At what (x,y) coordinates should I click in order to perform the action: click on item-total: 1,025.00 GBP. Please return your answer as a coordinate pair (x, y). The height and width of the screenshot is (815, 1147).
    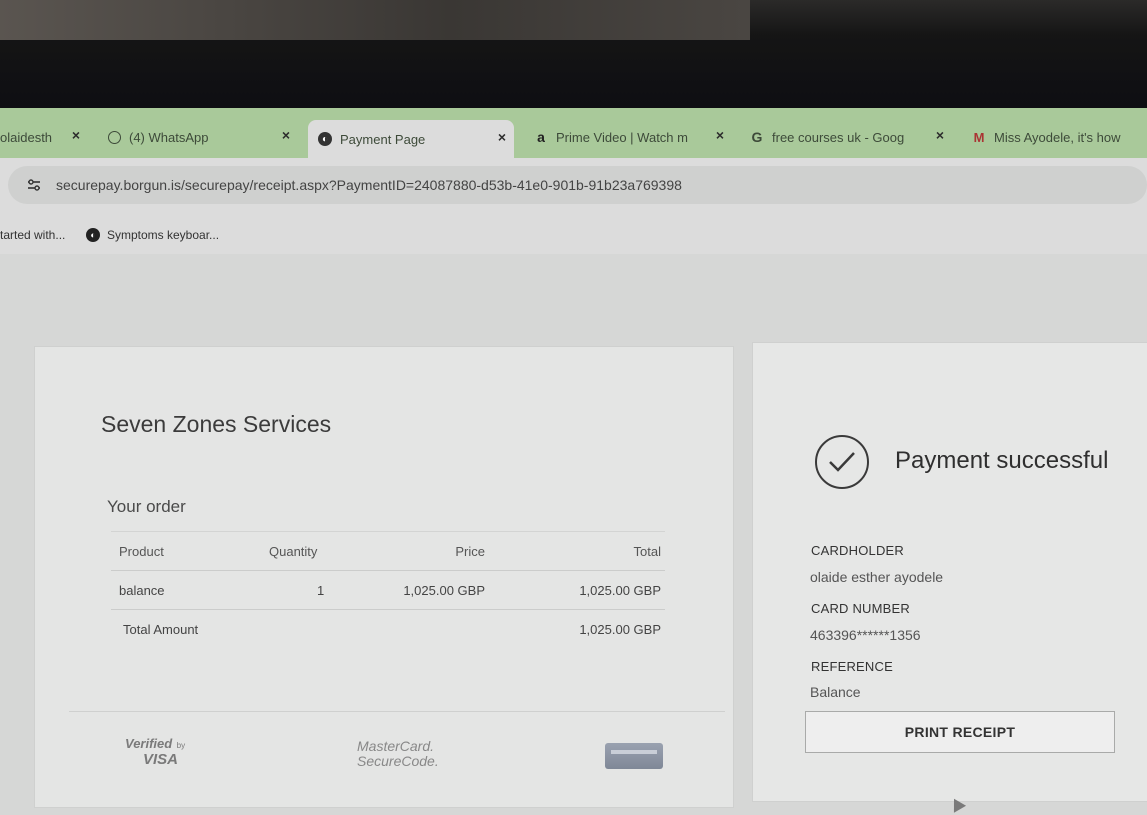
    Looking at the image, I should click on (620, 590).